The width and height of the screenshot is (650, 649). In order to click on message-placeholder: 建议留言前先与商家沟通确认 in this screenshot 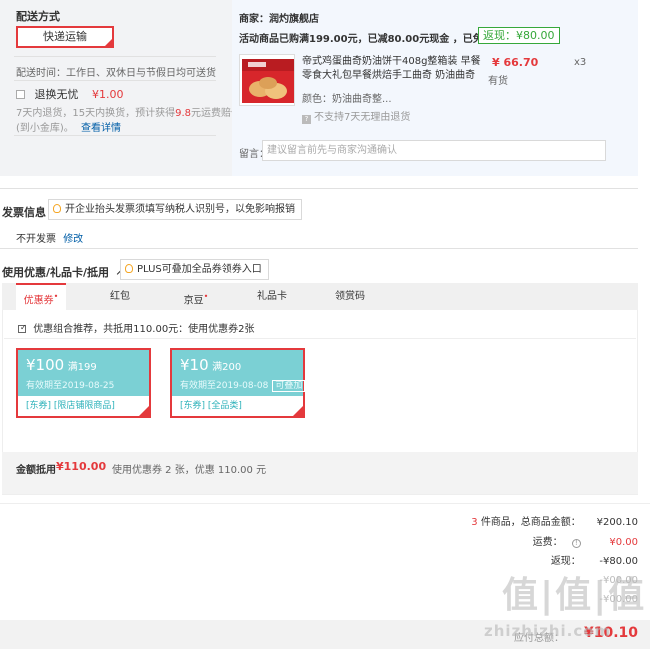, I will do `click(332, 150)`.